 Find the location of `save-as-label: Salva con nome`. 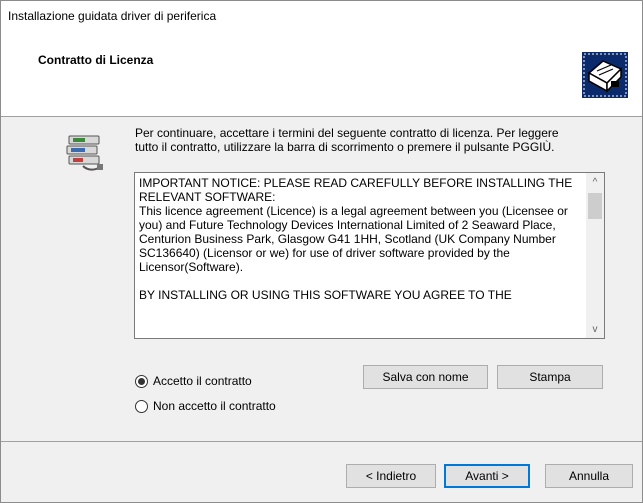

save-as-label: Salva con nome is located at coordinates (425, 377).